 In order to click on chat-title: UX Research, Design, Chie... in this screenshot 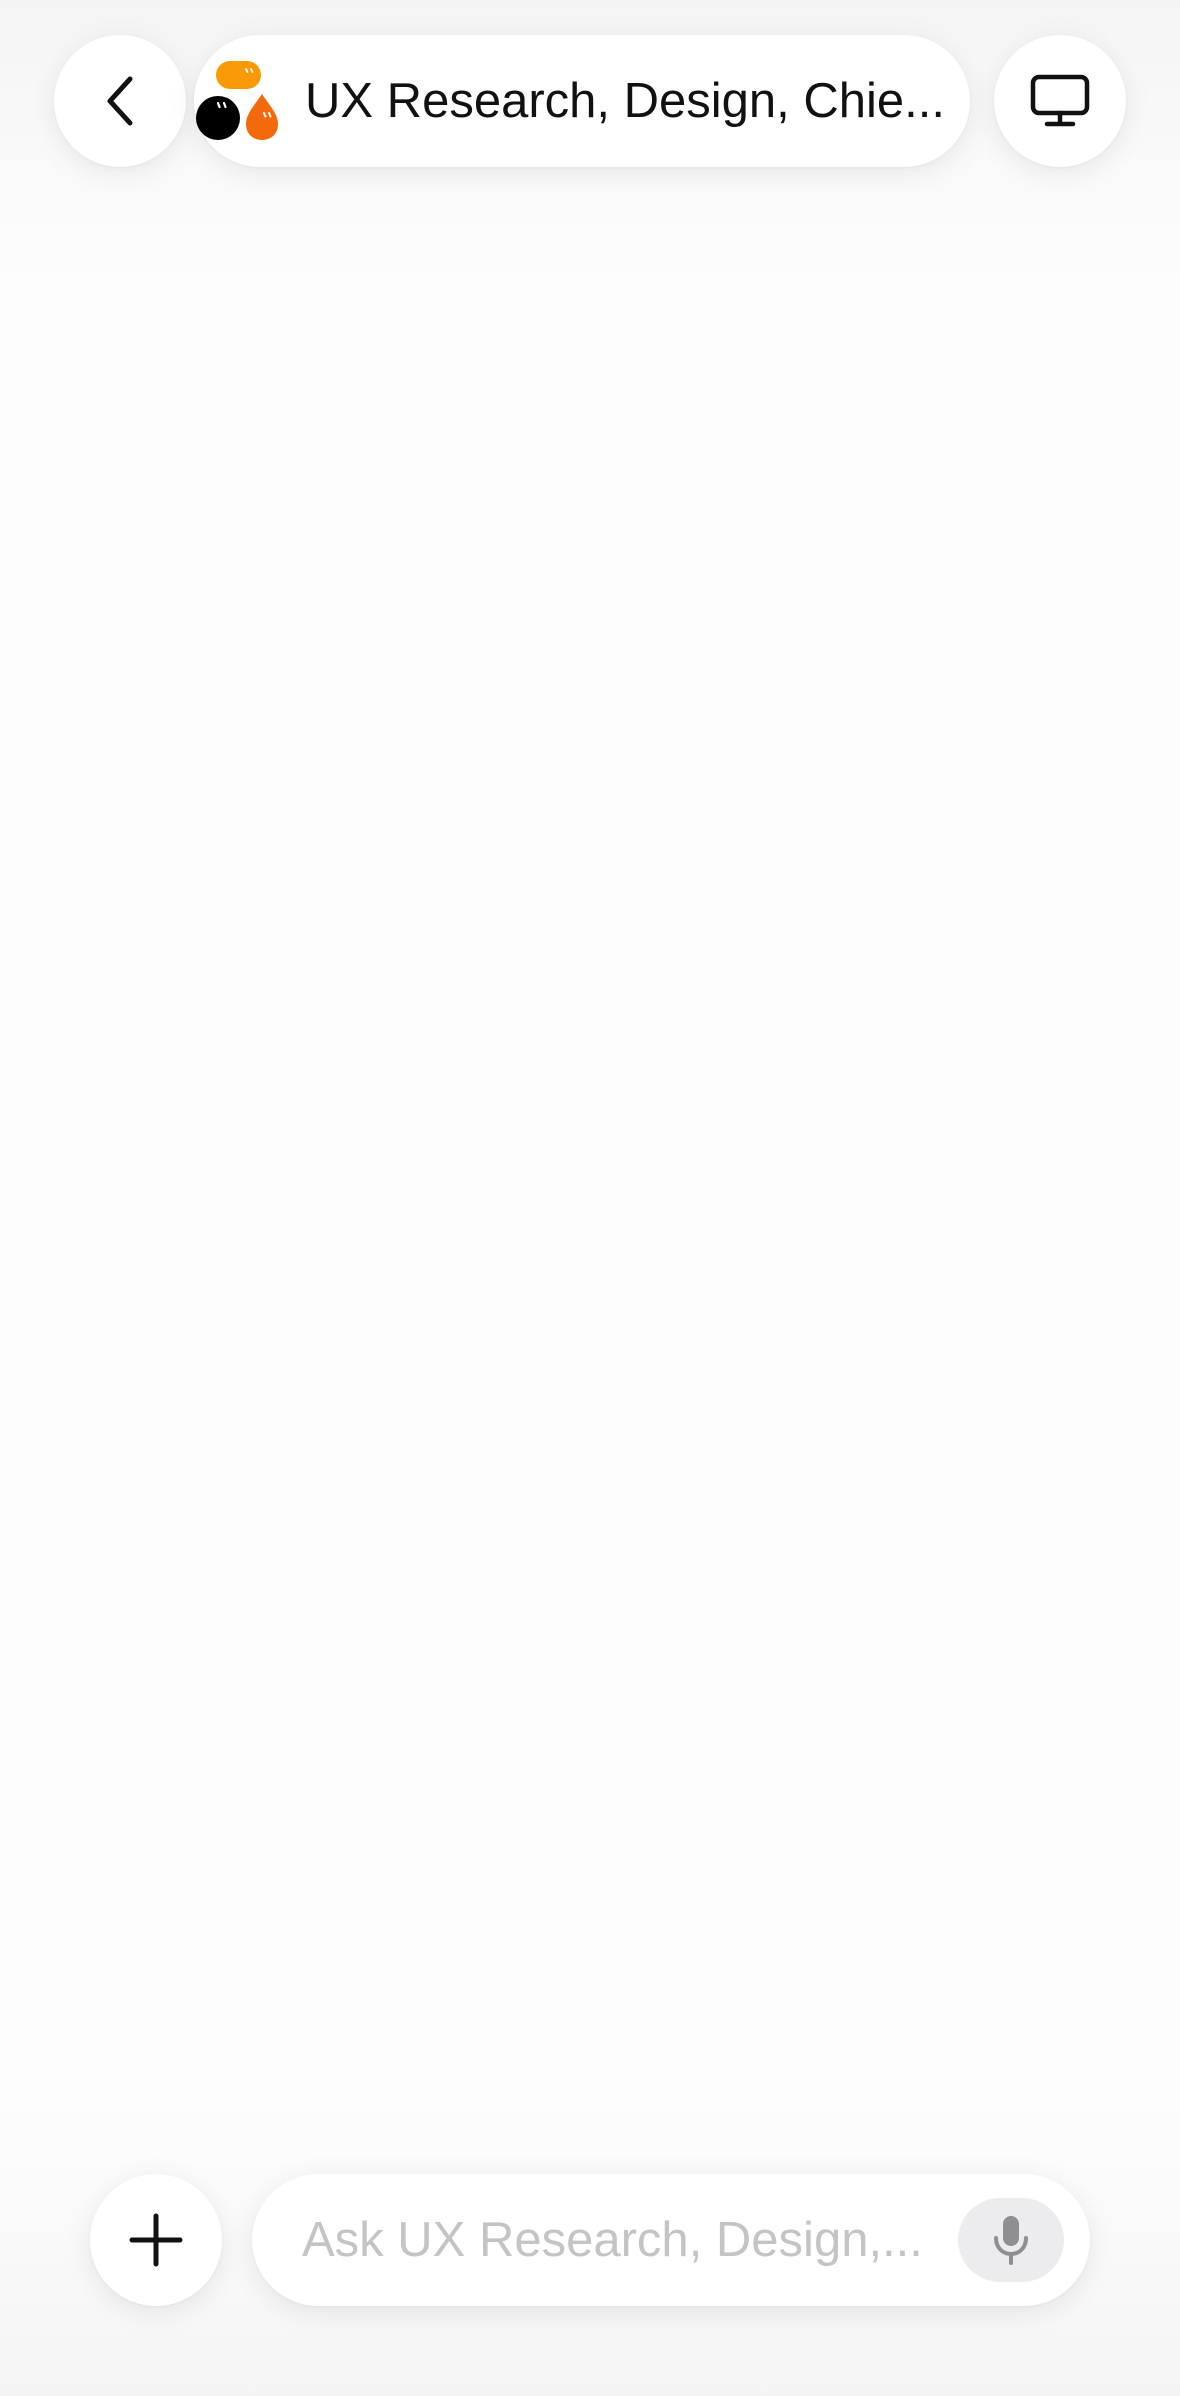, I will do `click(637, 101)`.